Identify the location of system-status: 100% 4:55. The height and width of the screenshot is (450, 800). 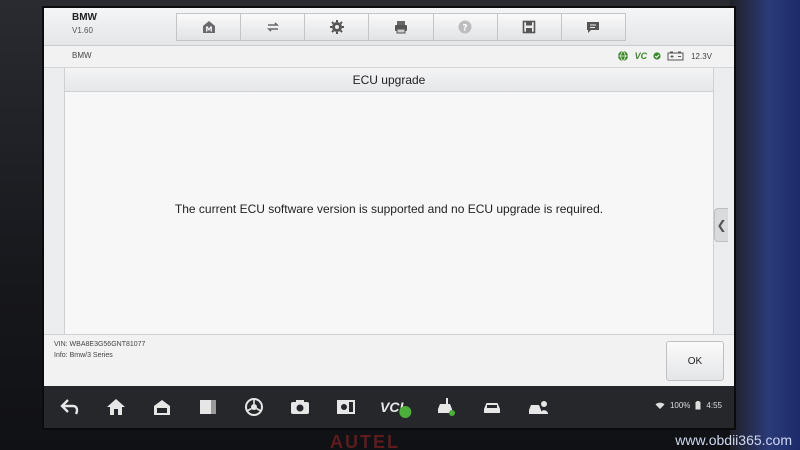
(688, 405).